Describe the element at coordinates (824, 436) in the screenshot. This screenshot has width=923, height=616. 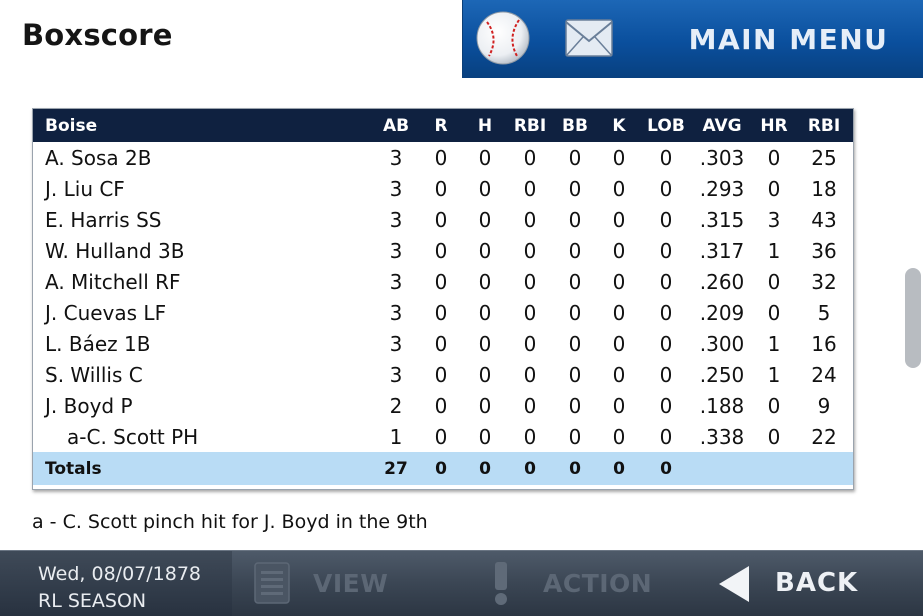
I see `stat-cell: 22` at that location.